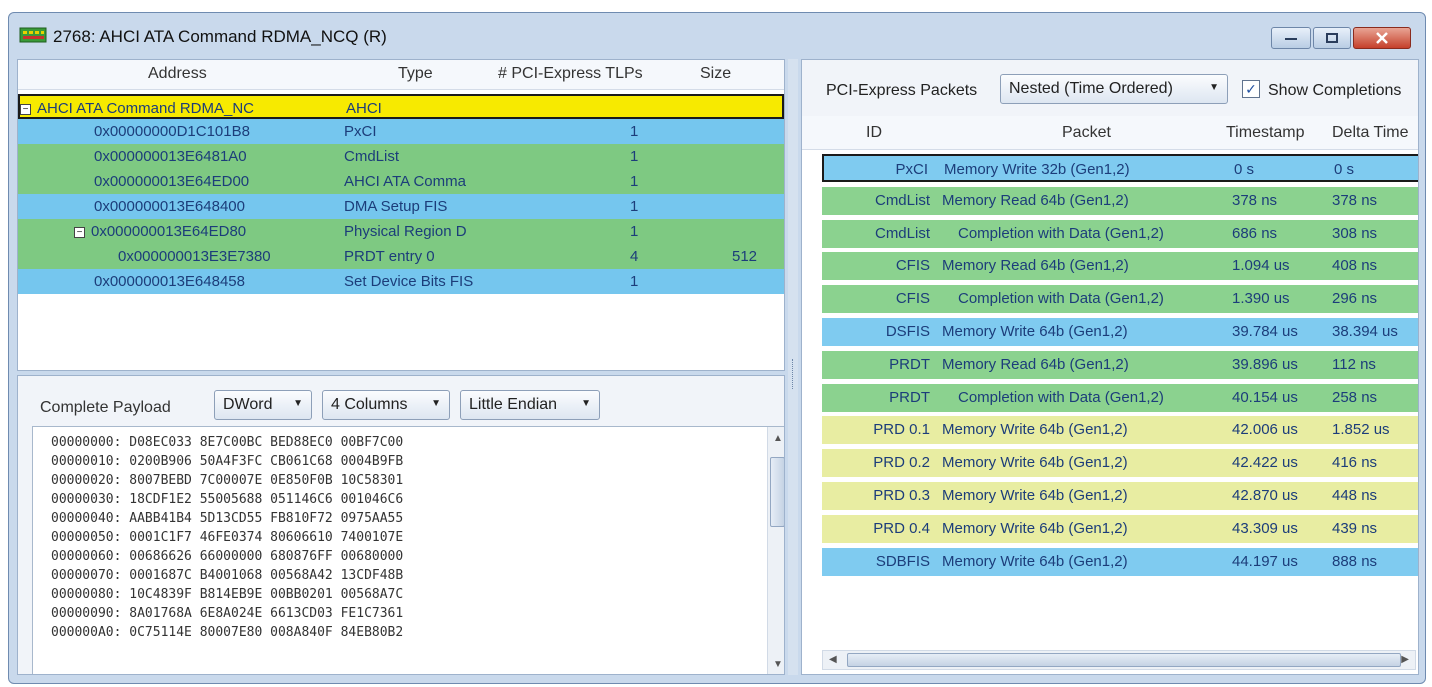  What do you see at coordinates (415, 74) in the screenshot?
I see `column-header-type: Type` at bounding box center [415, 74].